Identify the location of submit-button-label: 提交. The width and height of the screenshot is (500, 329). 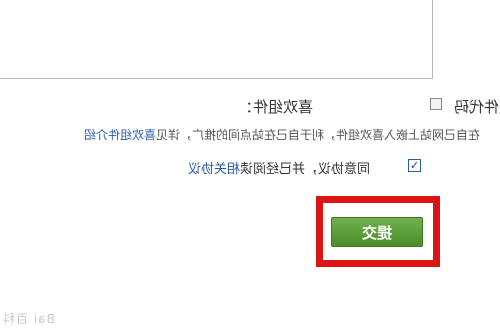
(376, 232).